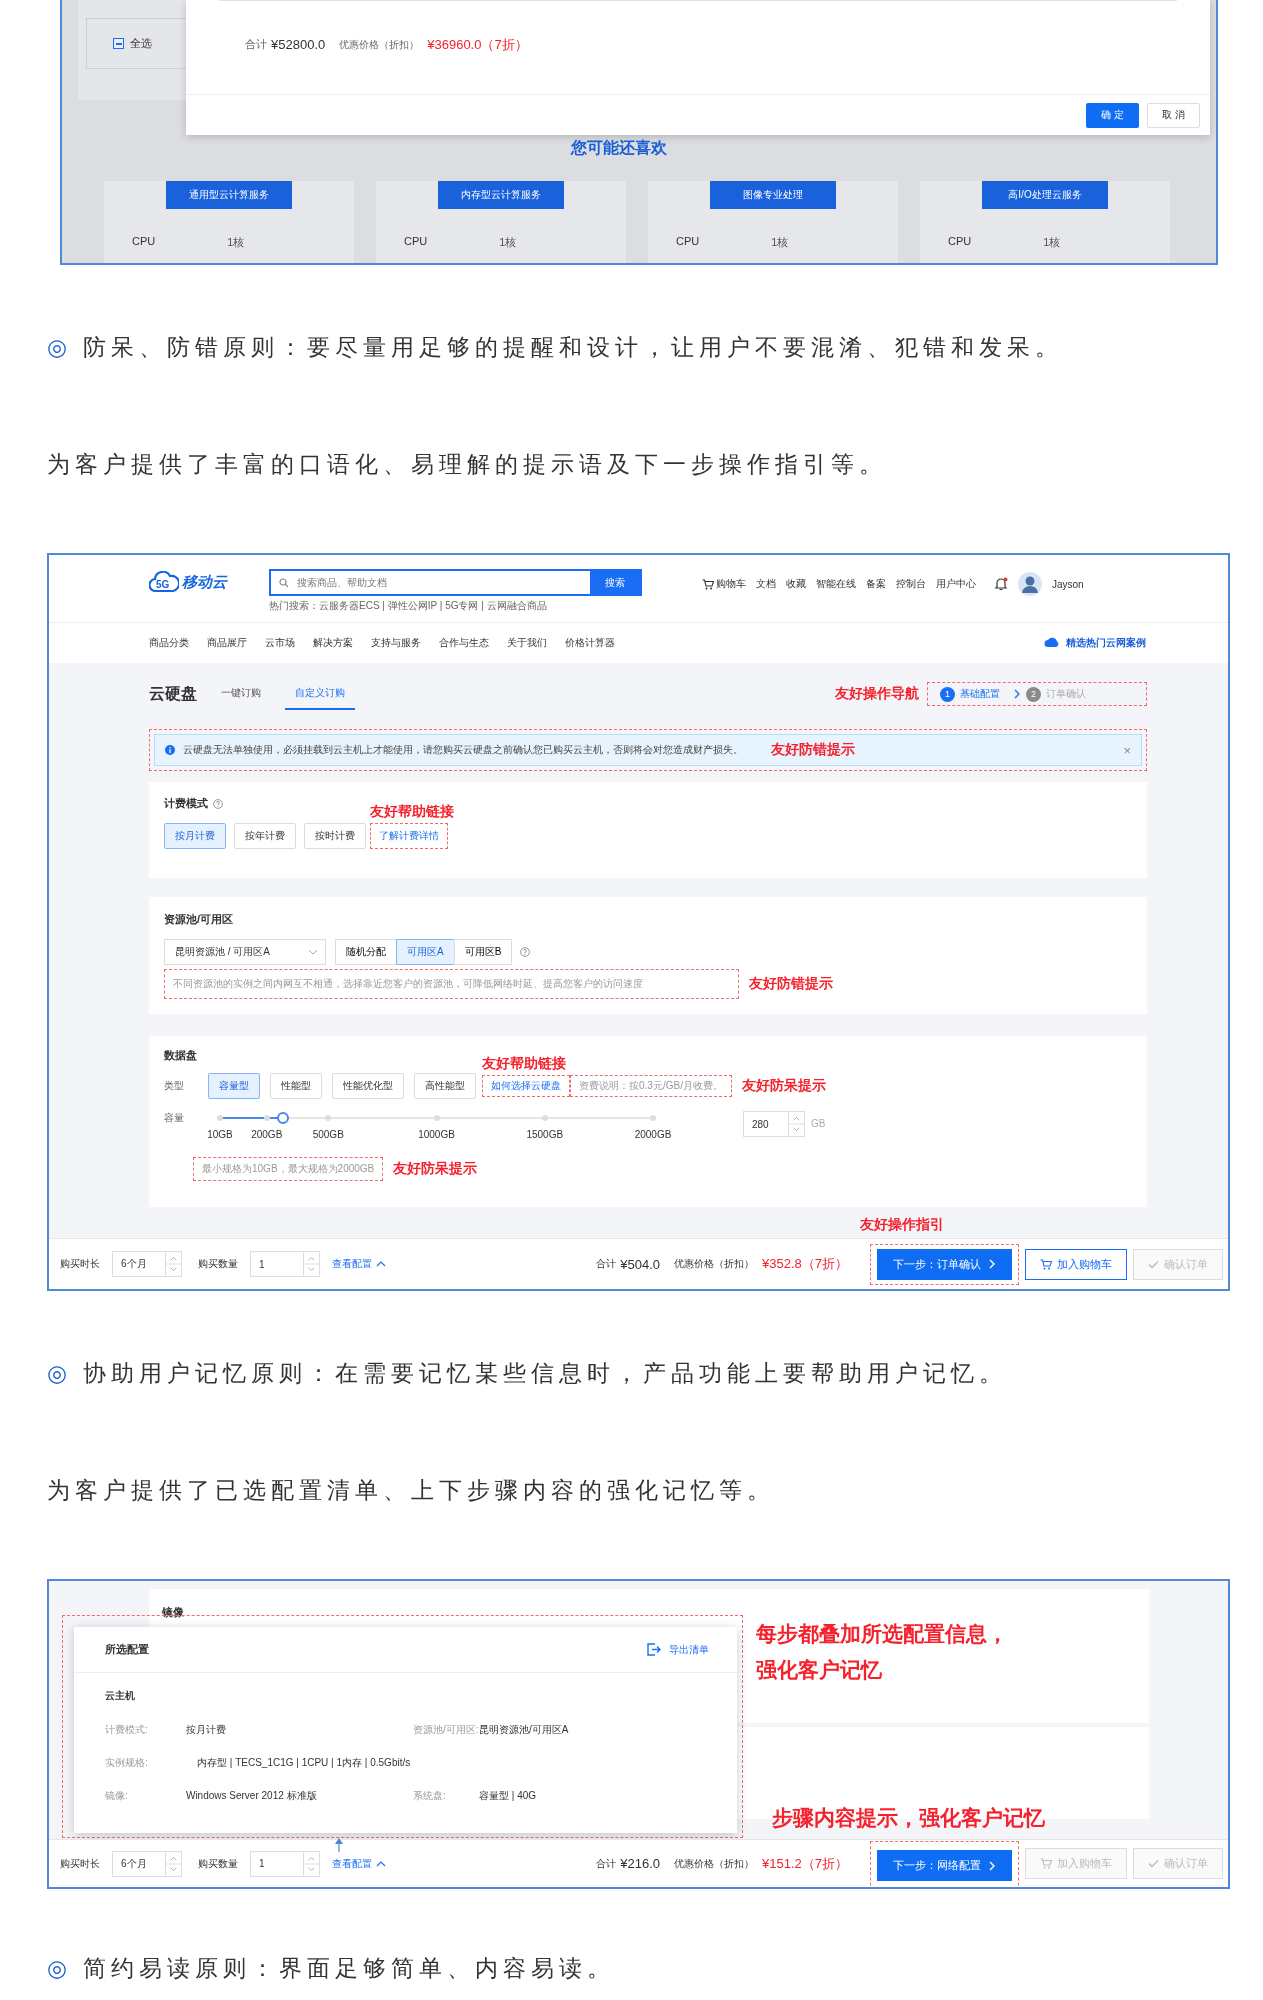 This screenshot has height=2000, width=1263. What do you see at coordinates (251, 1795) in the screenshot?
I see `config-value: Windows Server 2012 标准版` at bounding box center [251, 1795].